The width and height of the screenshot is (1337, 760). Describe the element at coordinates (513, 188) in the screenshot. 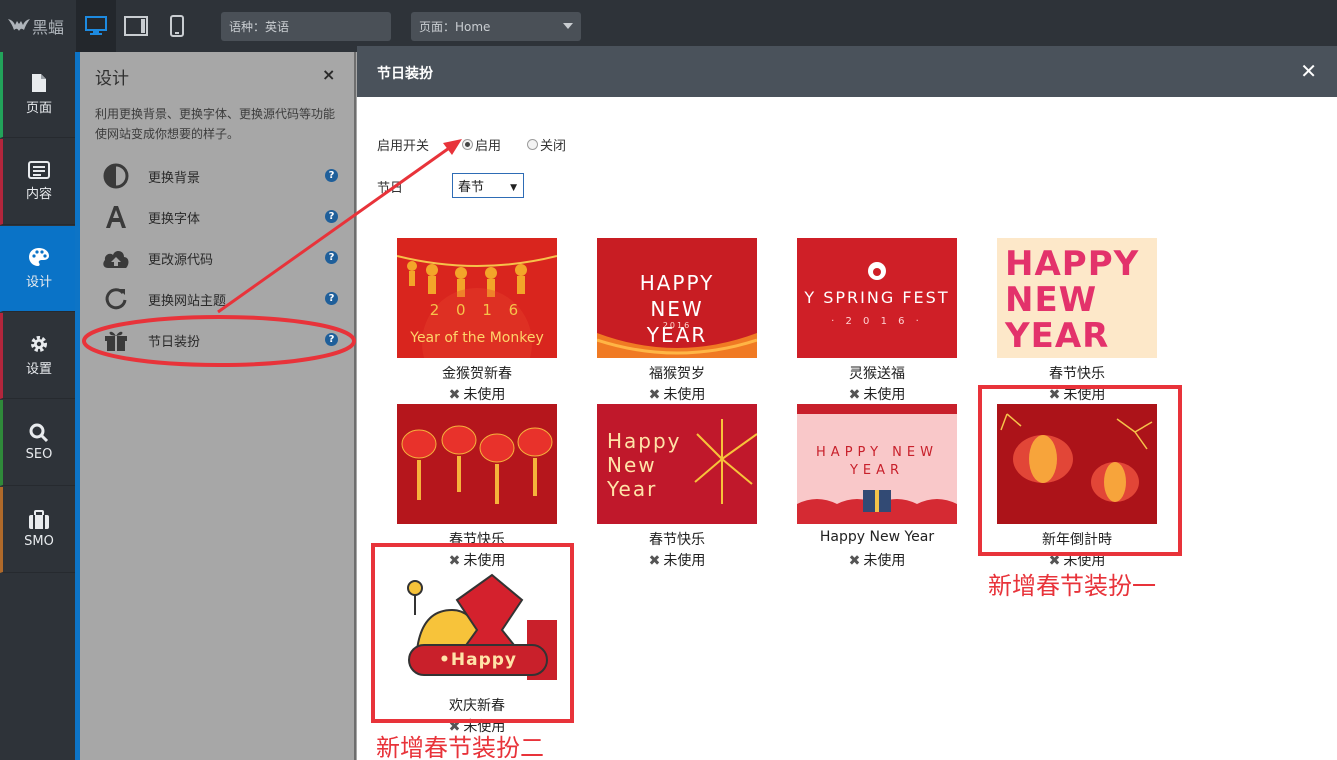

I see `caret-down-icon: ▼` at that location.